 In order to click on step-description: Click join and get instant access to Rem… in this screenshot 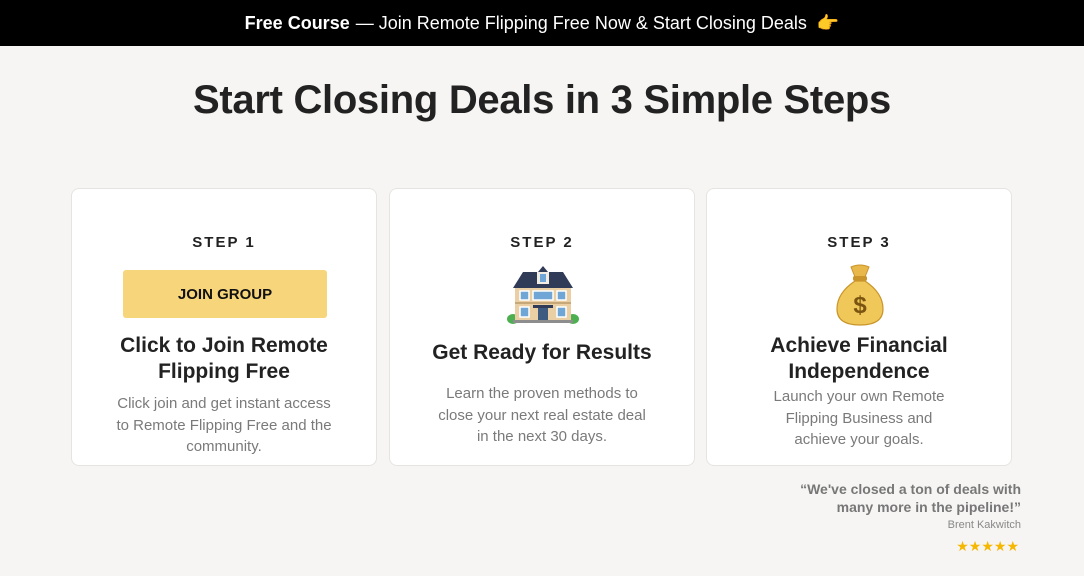, I will do `click(224, 425)`.